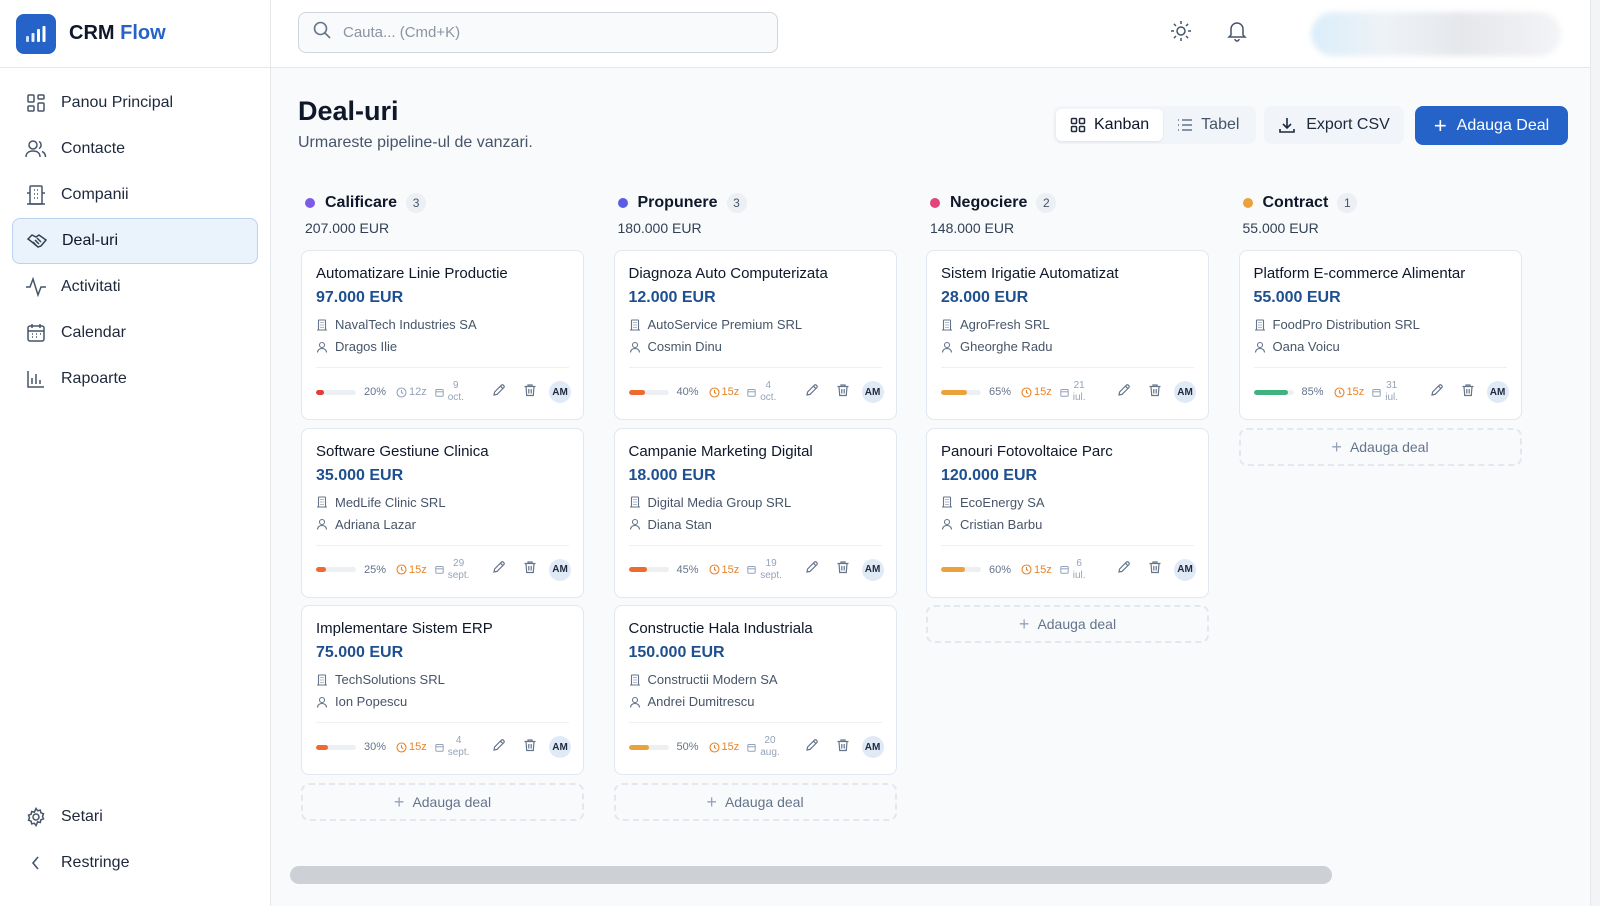  What do you see at coordinates (1181, 33) in the screenshot?
I see `theme-toggle-button` at bounding box center [1181, 33].